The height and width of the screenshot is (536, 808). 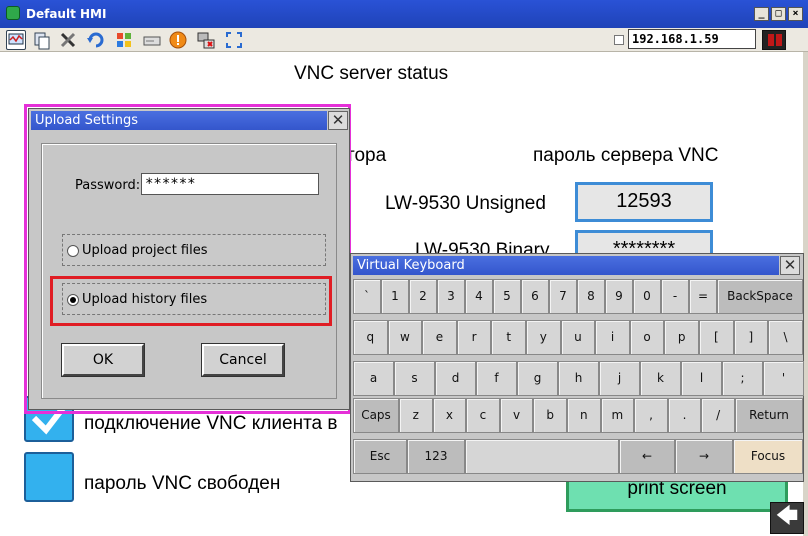 What do you see at coordinates (103, 360) in the screenshot?
I see `ok-button: OK` at bounding box center [103, 360].